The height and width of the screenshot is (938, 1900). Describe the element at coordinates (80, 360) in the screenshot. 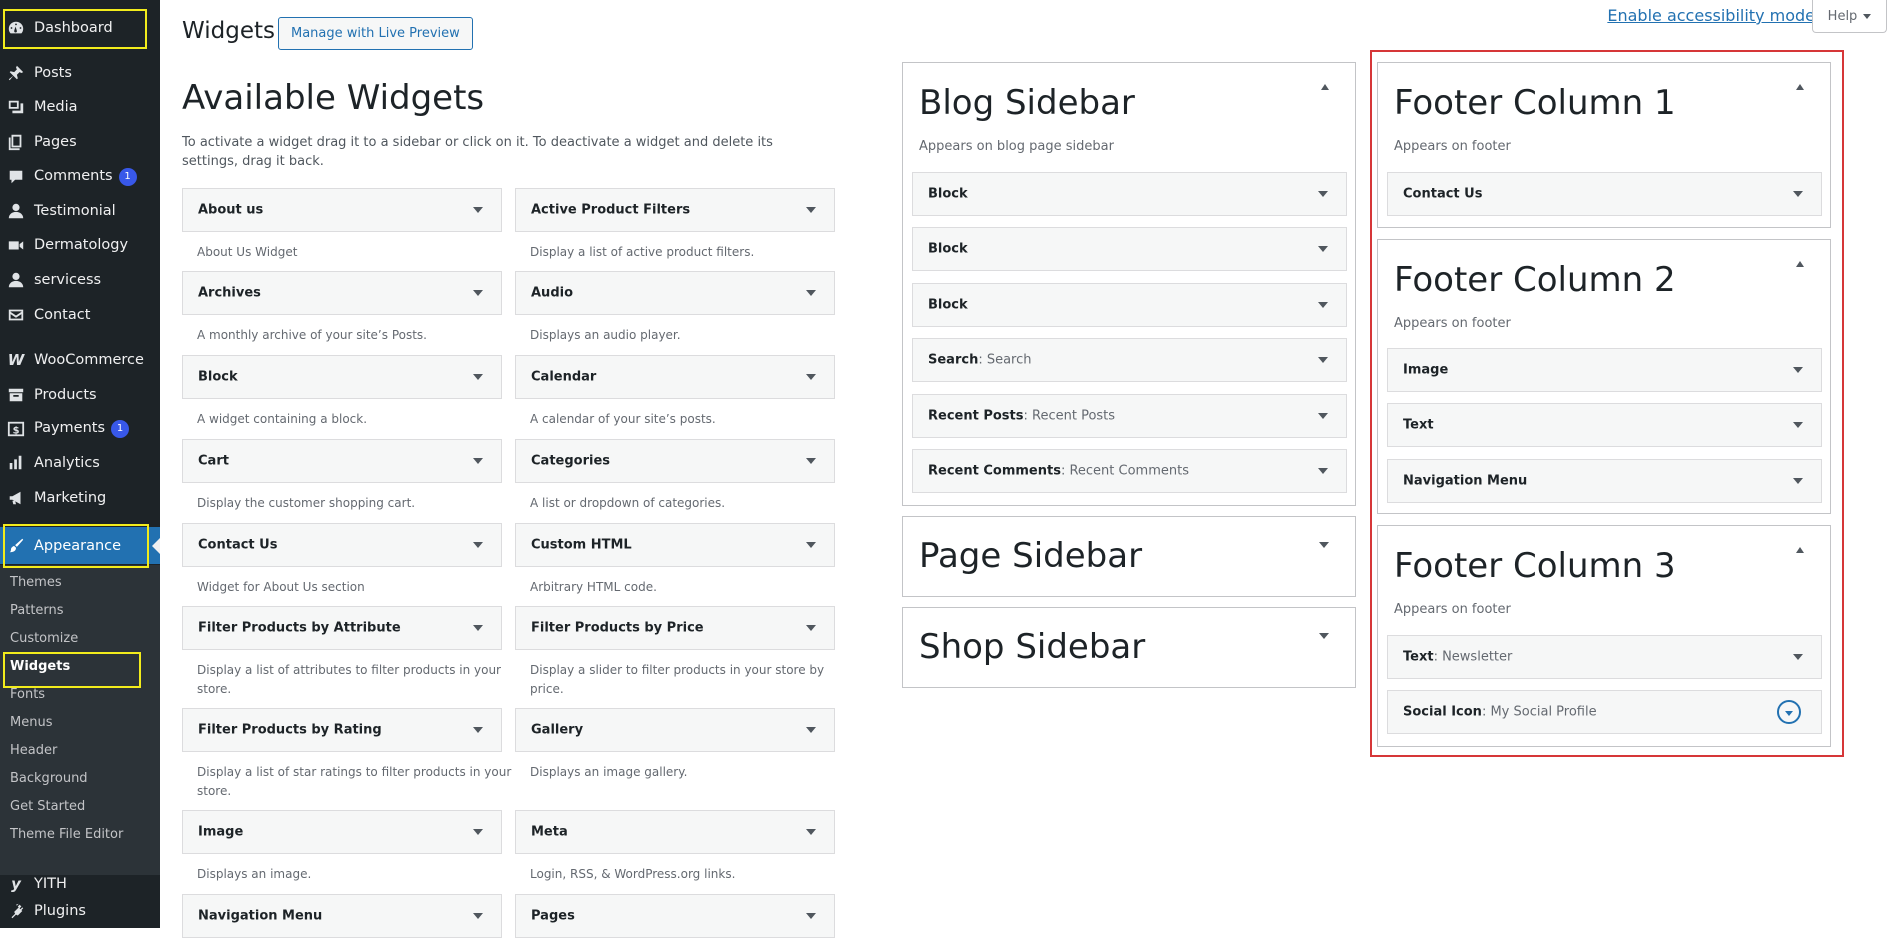

I see `sidebar-item-woocommerce: W WooCommerce` at that location.